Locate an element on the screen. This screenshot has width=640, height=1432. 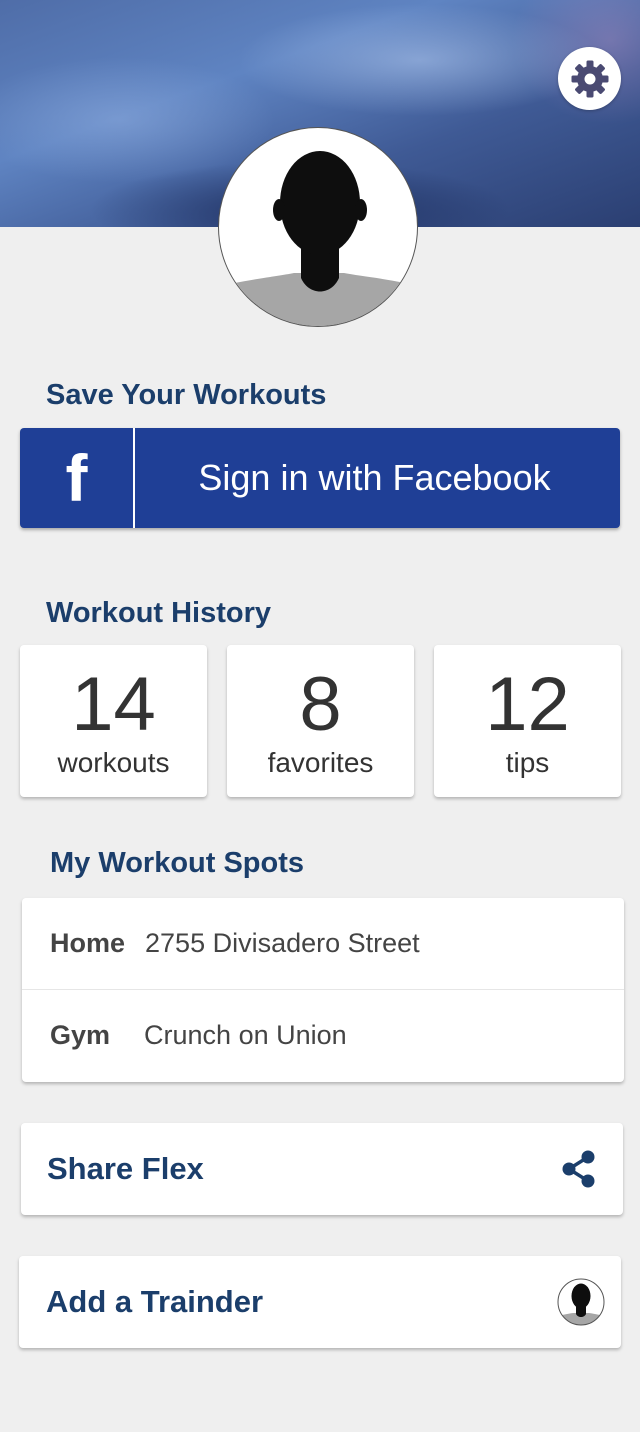
stat-label: favorites is located at coordinates (320, 762).